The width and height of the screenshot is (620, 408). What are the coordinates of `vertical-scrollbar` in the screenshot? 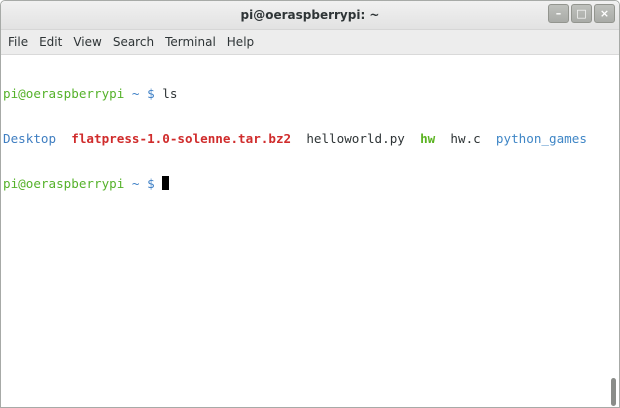 It's located at (613, 231).